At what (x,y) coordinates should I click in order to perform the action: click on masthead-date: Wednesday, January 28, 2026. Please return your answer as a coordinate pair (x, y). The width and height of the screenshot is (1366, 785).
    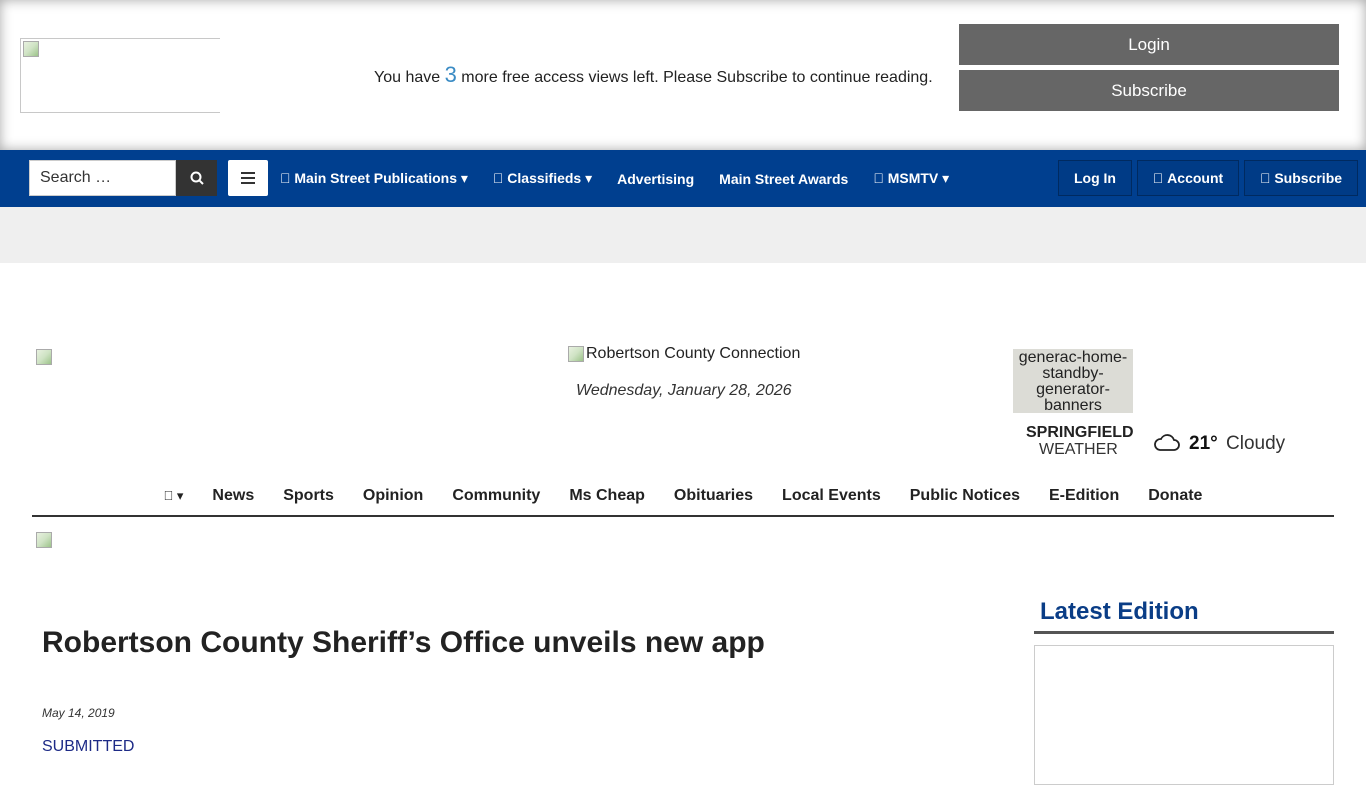
    Looking at the image, I should click on (684, 390).